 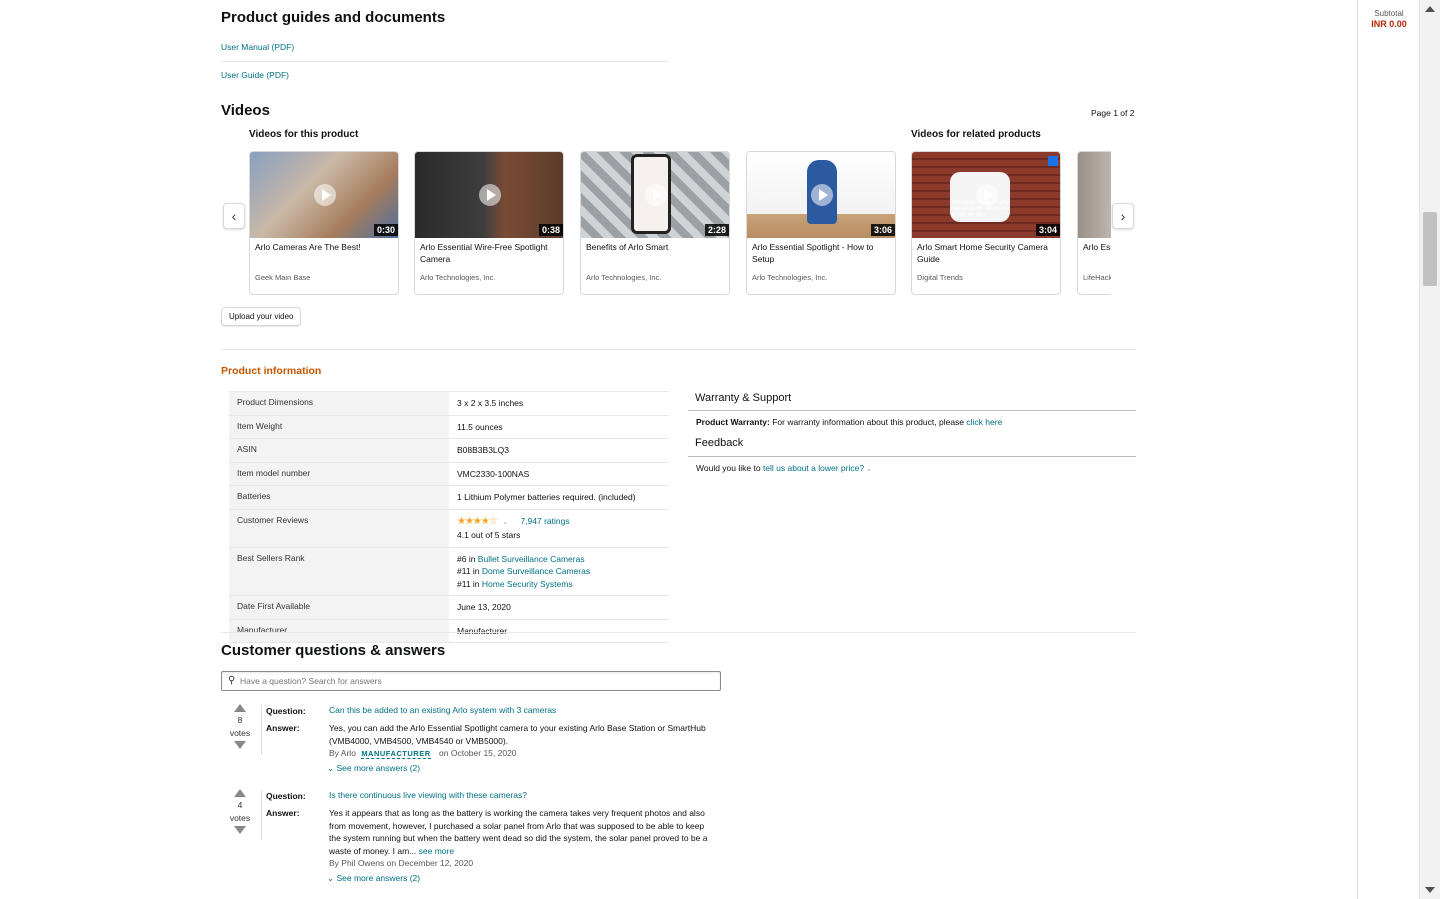 I want to click on video-author: Digital Trends, so click(x=940, y=277).